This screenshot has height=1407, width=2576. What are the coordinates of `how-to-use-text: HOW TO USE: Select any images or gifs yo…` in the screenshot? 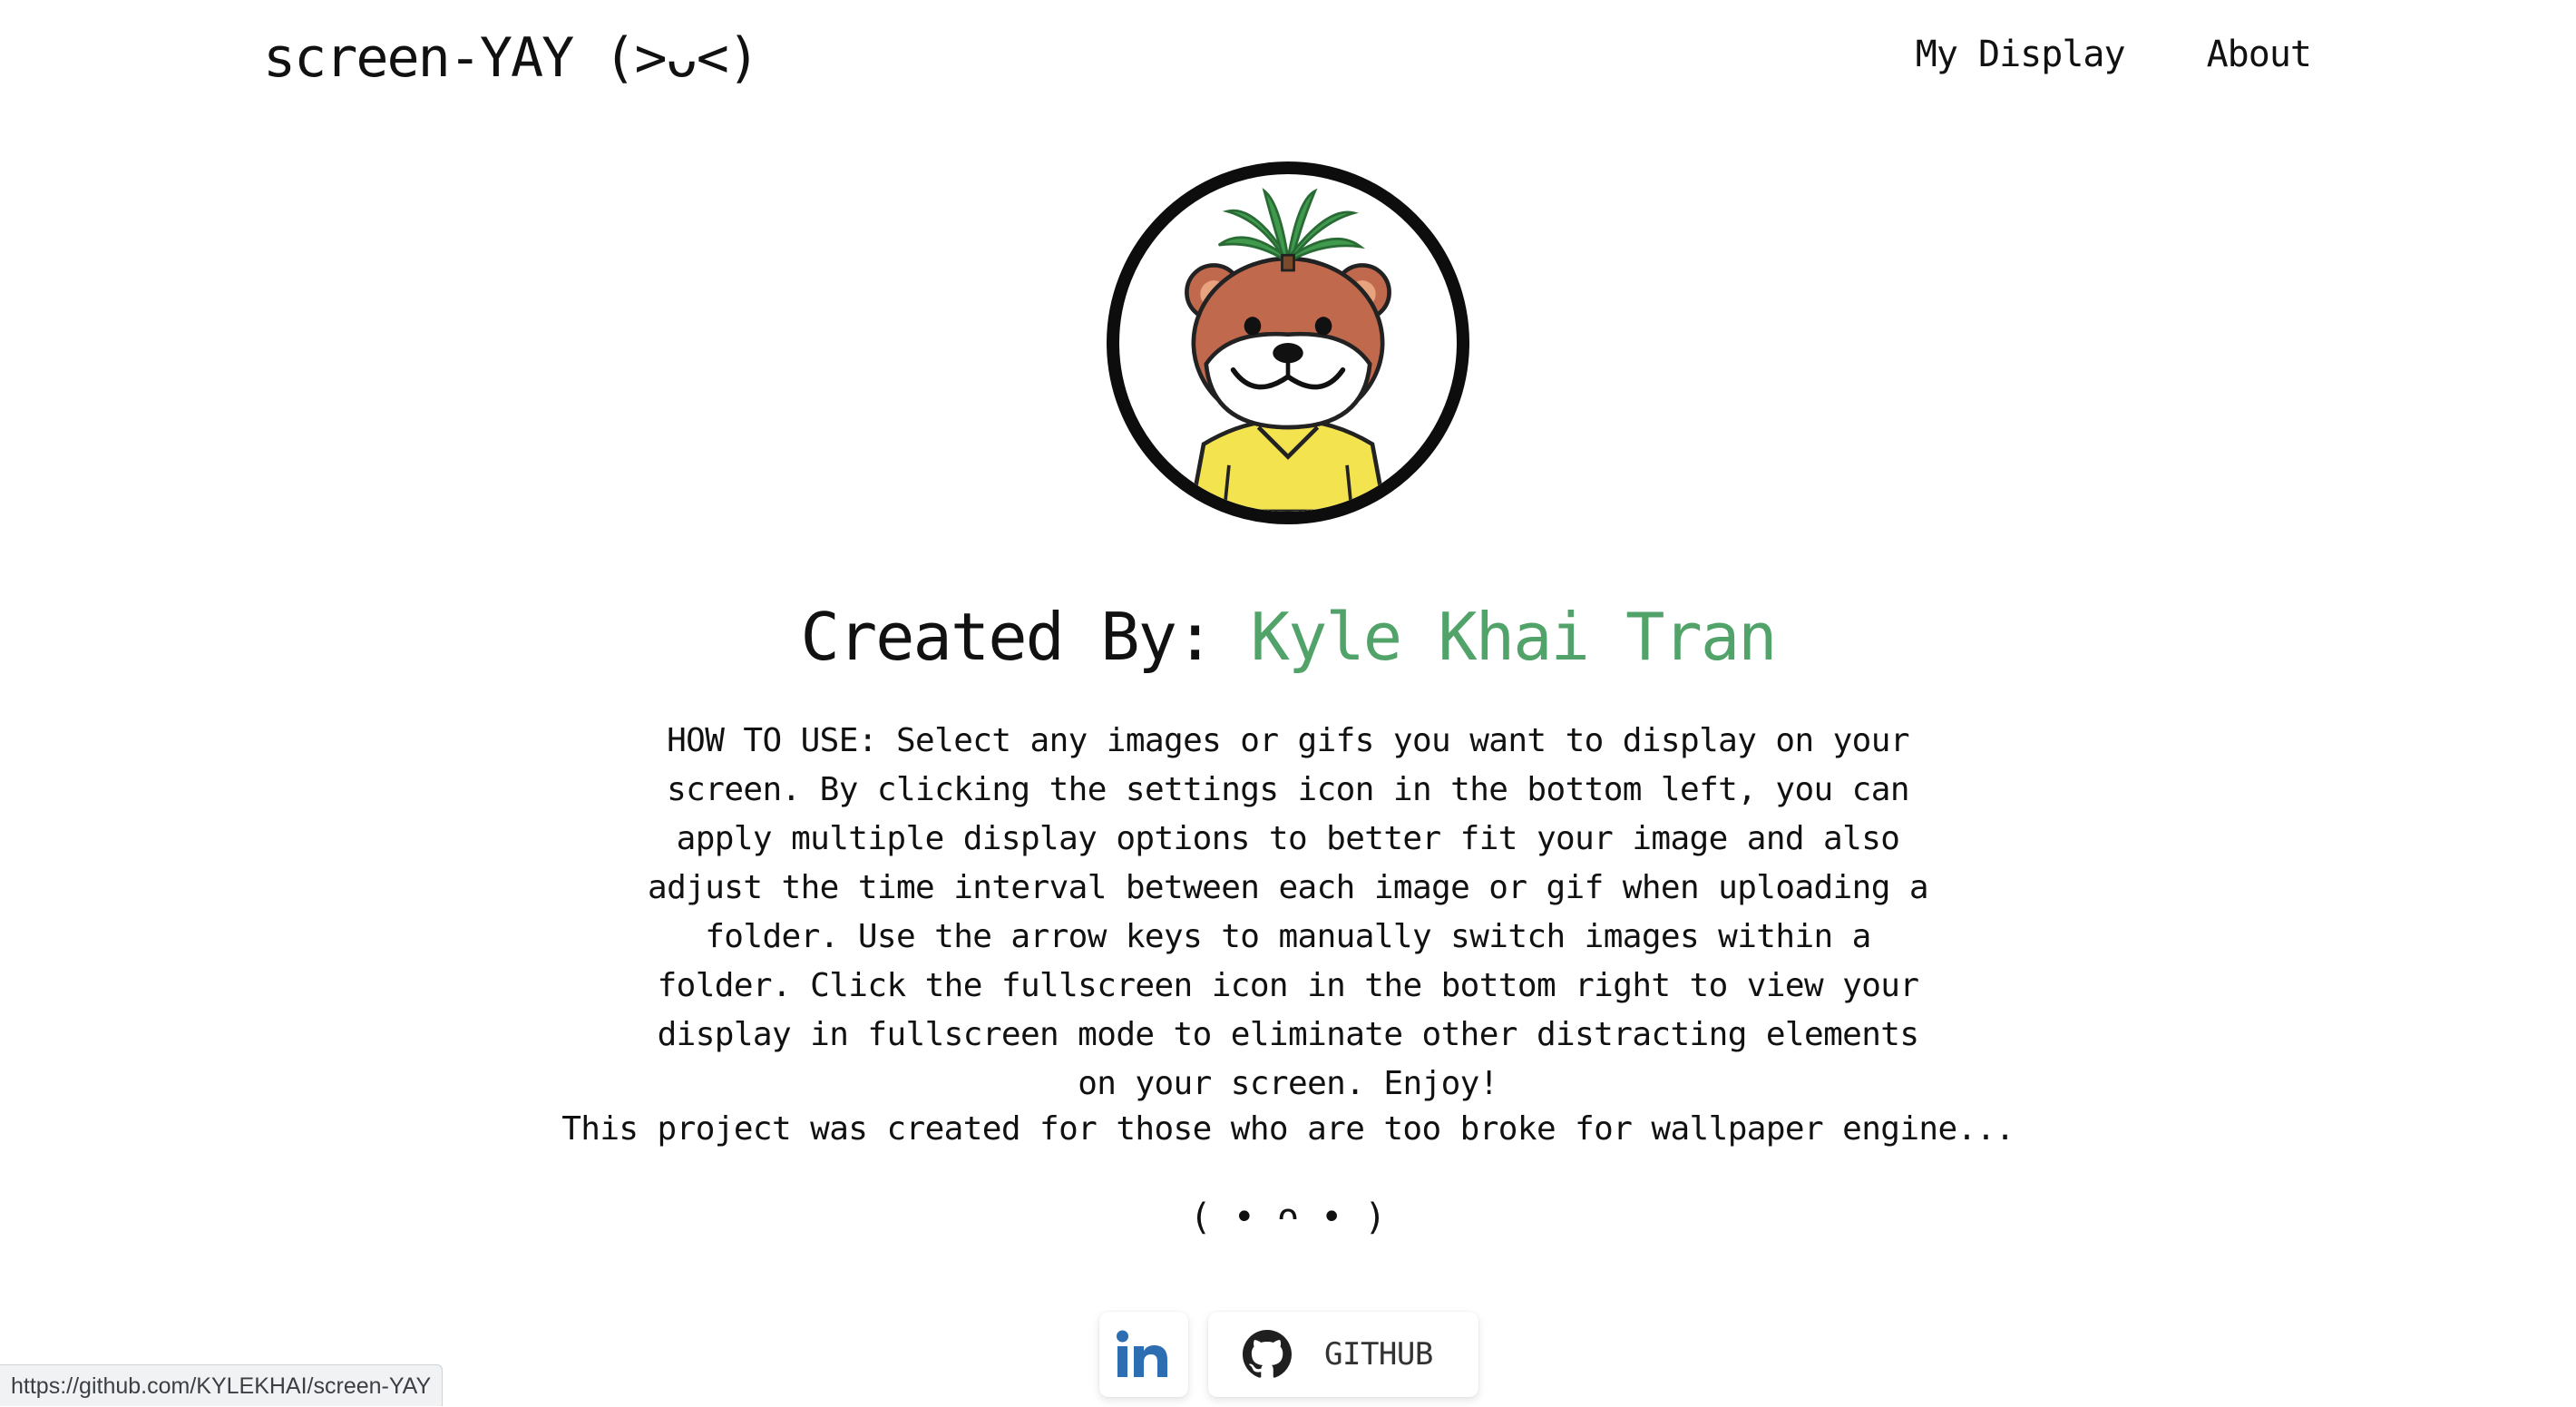 It's located at (1288, 912).